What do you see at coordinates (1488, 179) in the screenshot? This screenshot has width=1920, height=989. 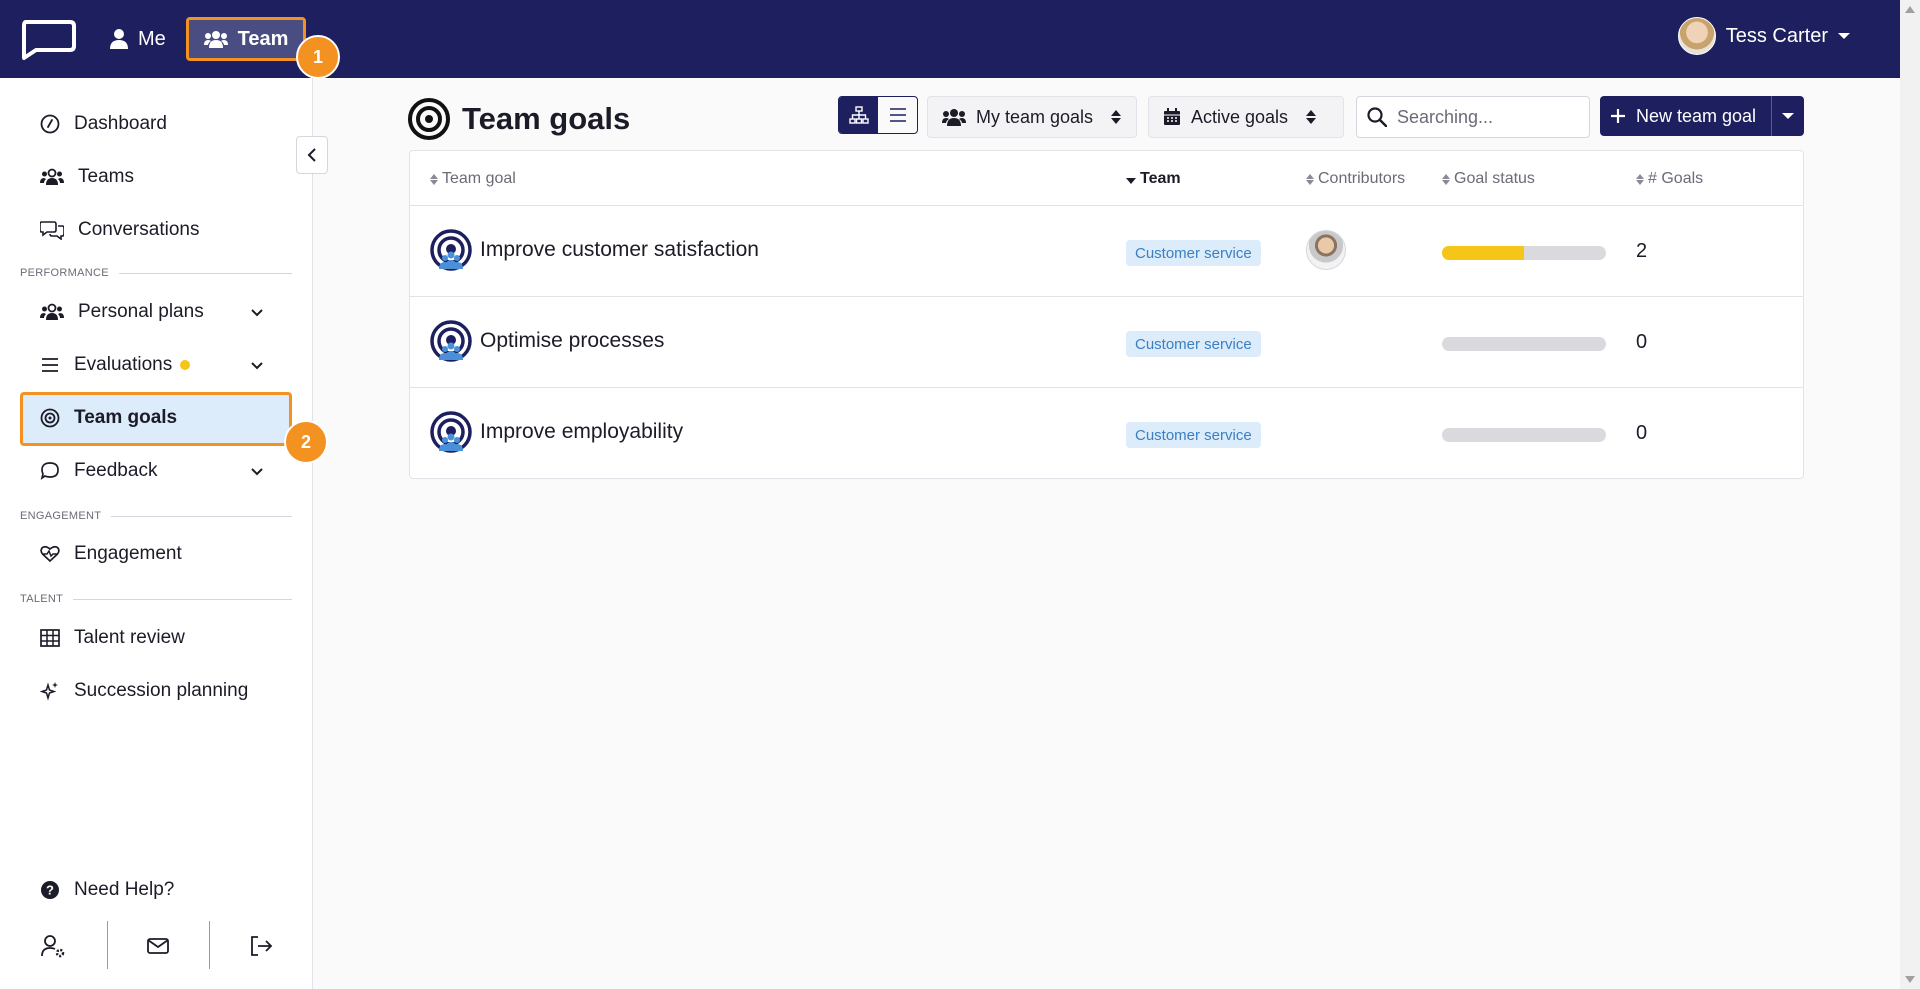 I see `column-header-goal-status: Goal status` at bounding box center [1488, 179].